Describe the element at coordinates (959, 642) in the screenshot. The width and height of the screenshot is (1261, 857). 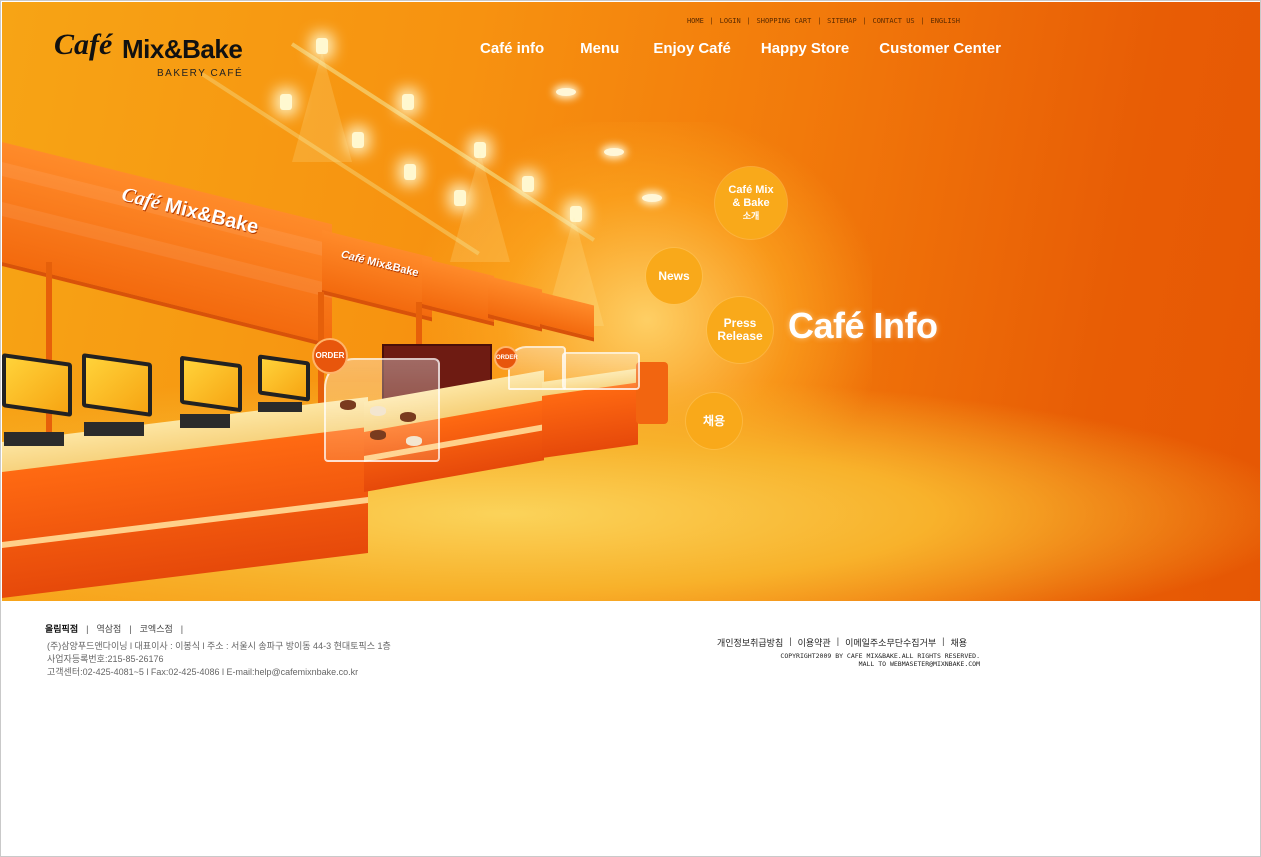
I see `footer-link-recruit: 채용` at that location.